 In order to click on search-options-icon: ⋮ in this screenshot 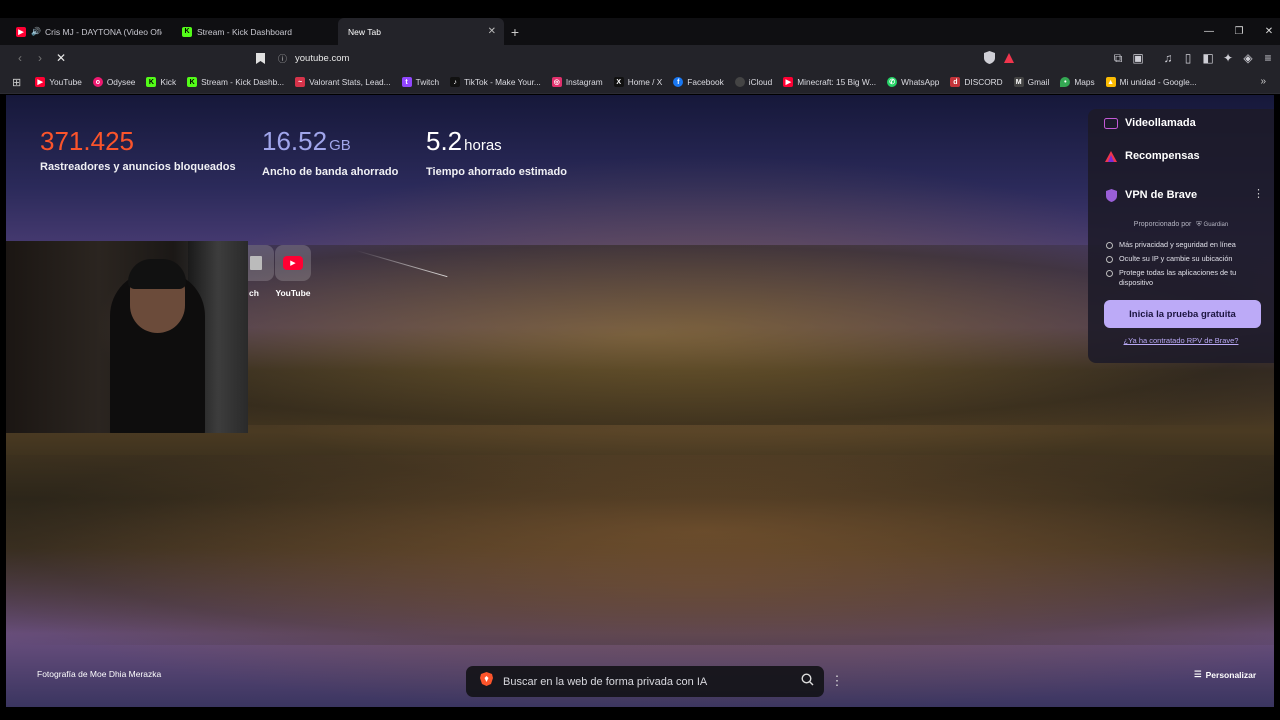, I will do `click(837, 681)`.